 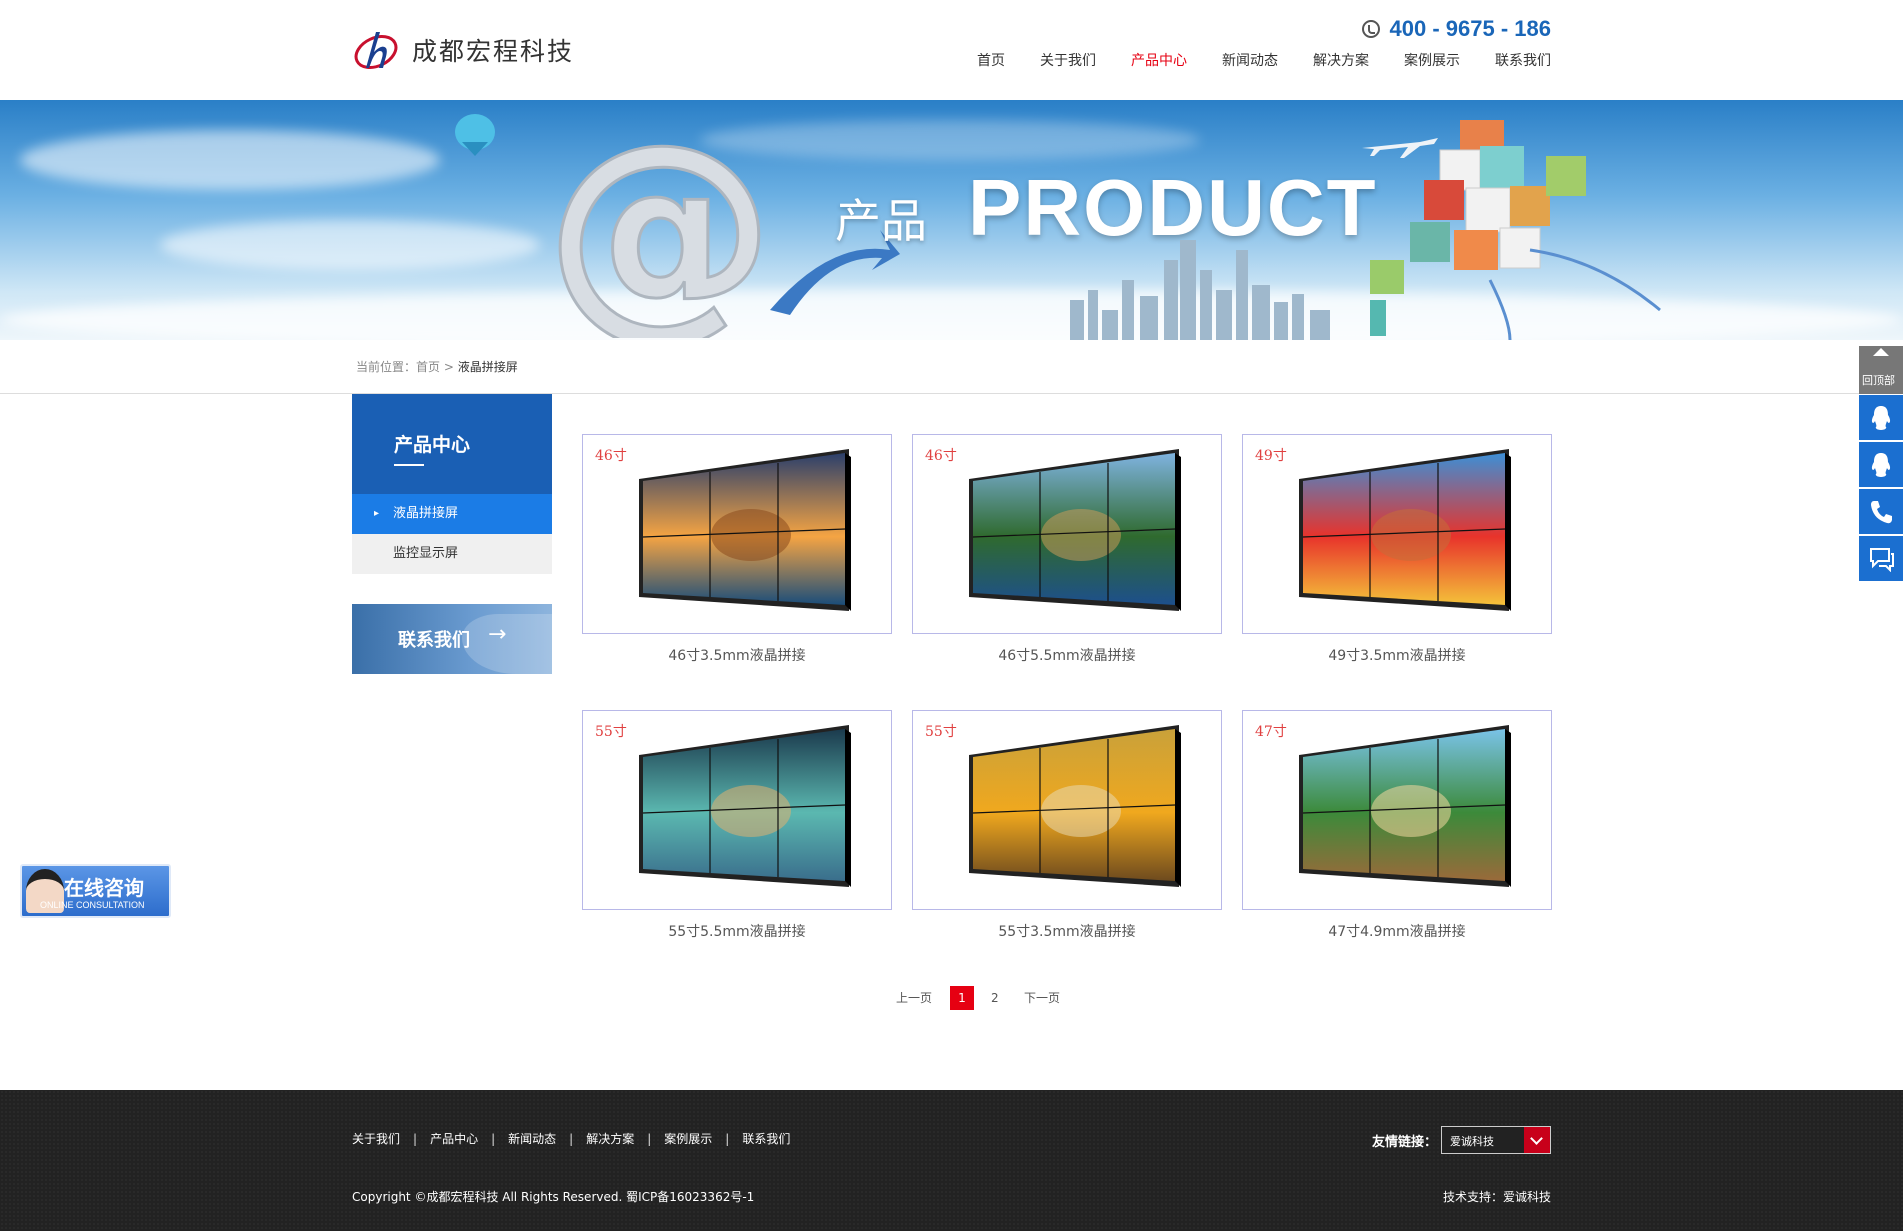 What do you see at coordinates (1537, 1140) in the screenshot?
I see `chevron-down-icon` at bounding box center [1537, 1140].